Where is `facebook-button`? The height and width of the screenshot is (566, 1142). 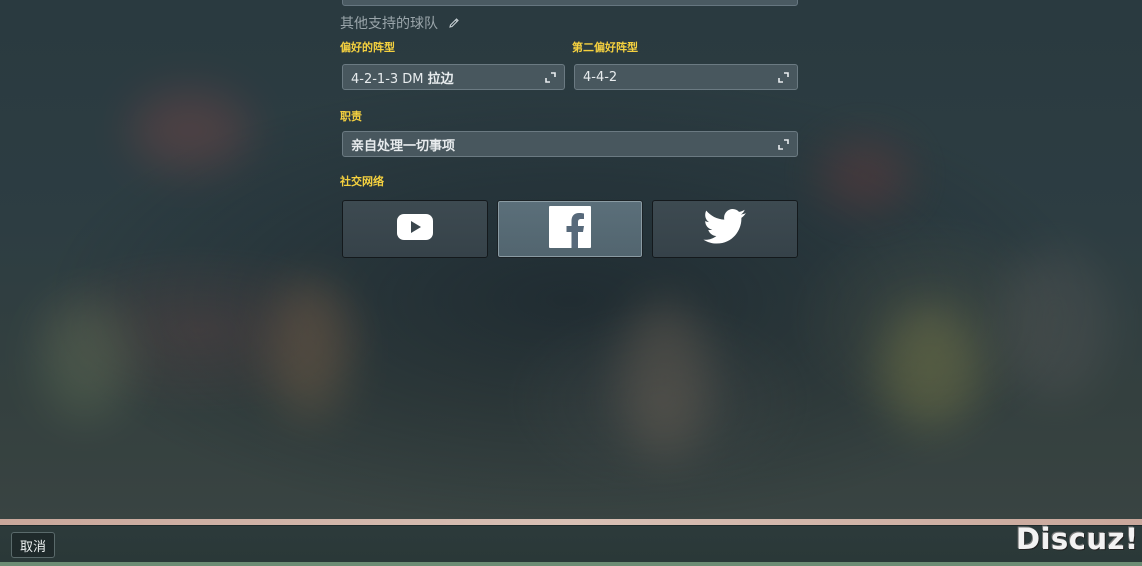 facebook-button is located at coordinates (570, 229).